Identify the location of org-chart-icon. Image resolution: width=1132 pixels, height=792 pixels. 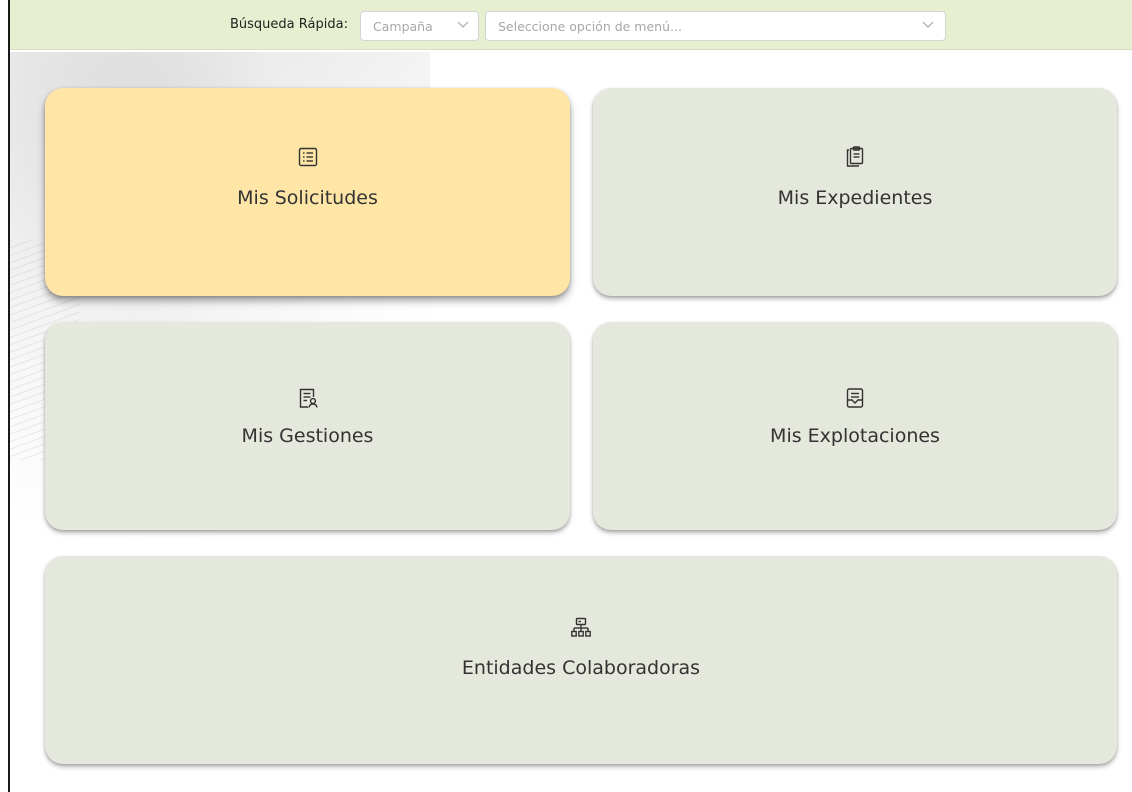
(581, 627).